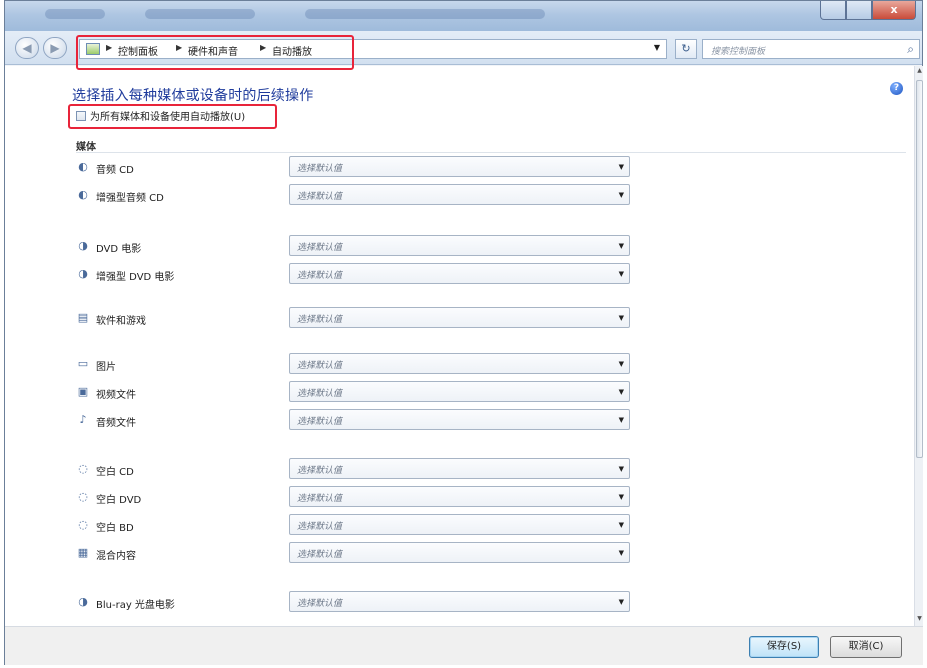 The width and height of the screenshot is (927, 668). I want to click on close-button: x, so click(894, 10).